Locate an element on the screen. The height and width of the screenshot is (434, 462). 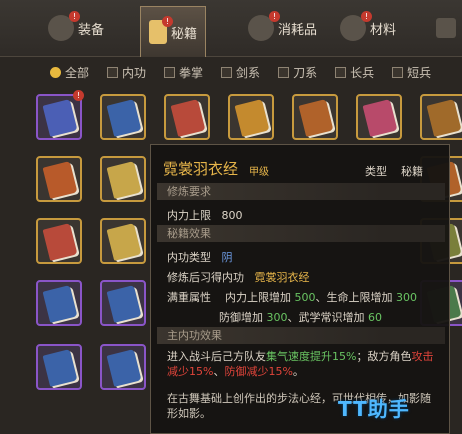
neigong-type-row: 内功类型 阴 is located at coordinates (200, 257).